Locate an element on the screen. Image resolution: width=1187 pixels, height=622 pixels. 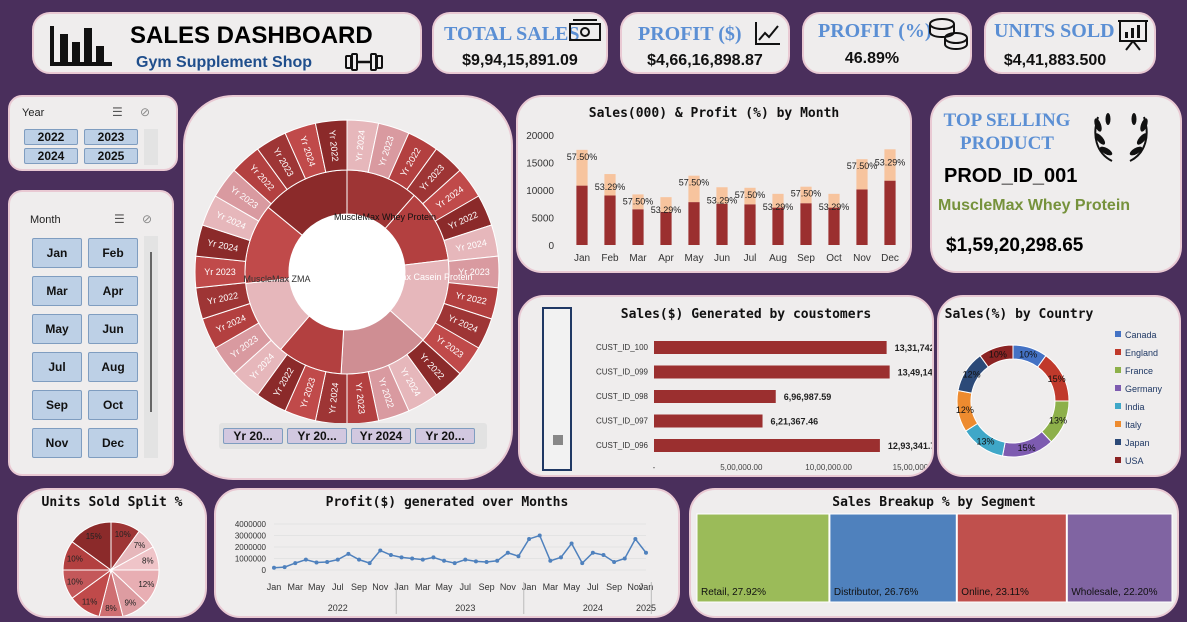
legend-label: France is located at coordinates (1139, 371).